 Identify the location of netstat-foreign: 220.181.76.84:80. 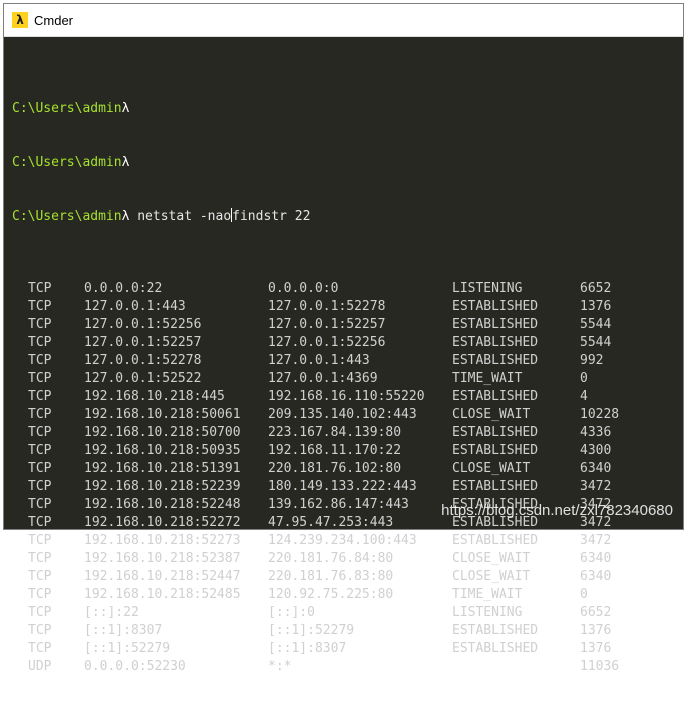
(331, 558).